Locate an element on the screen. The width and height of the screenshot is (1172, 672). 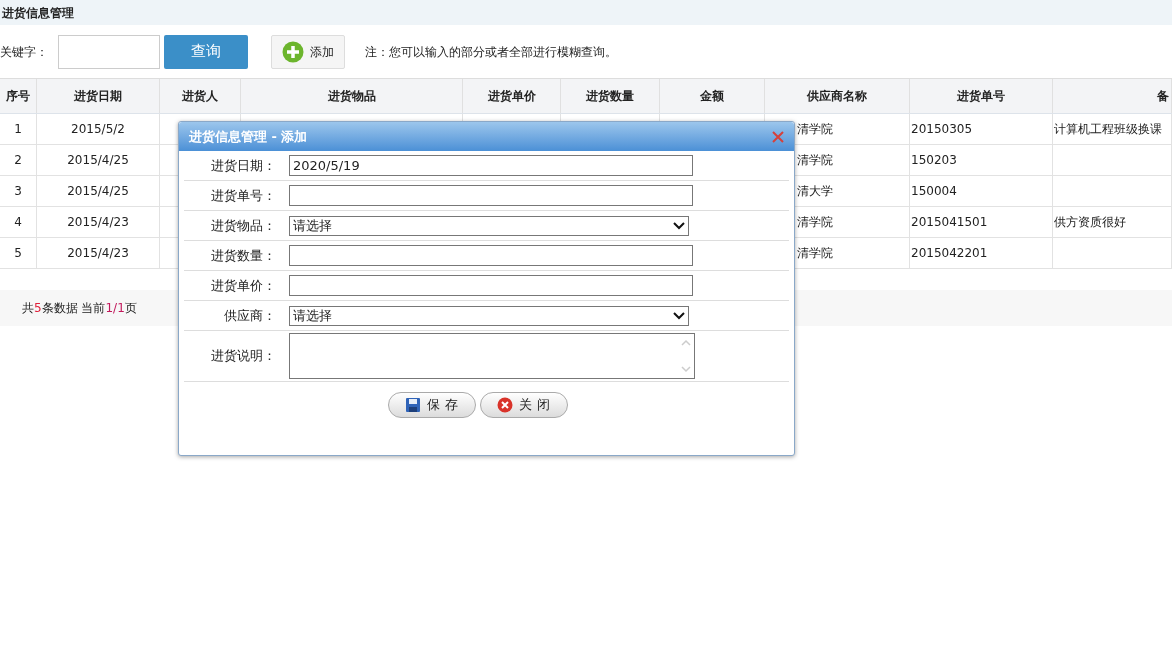
column-header: 备 is located at coordinates (1112, 96).